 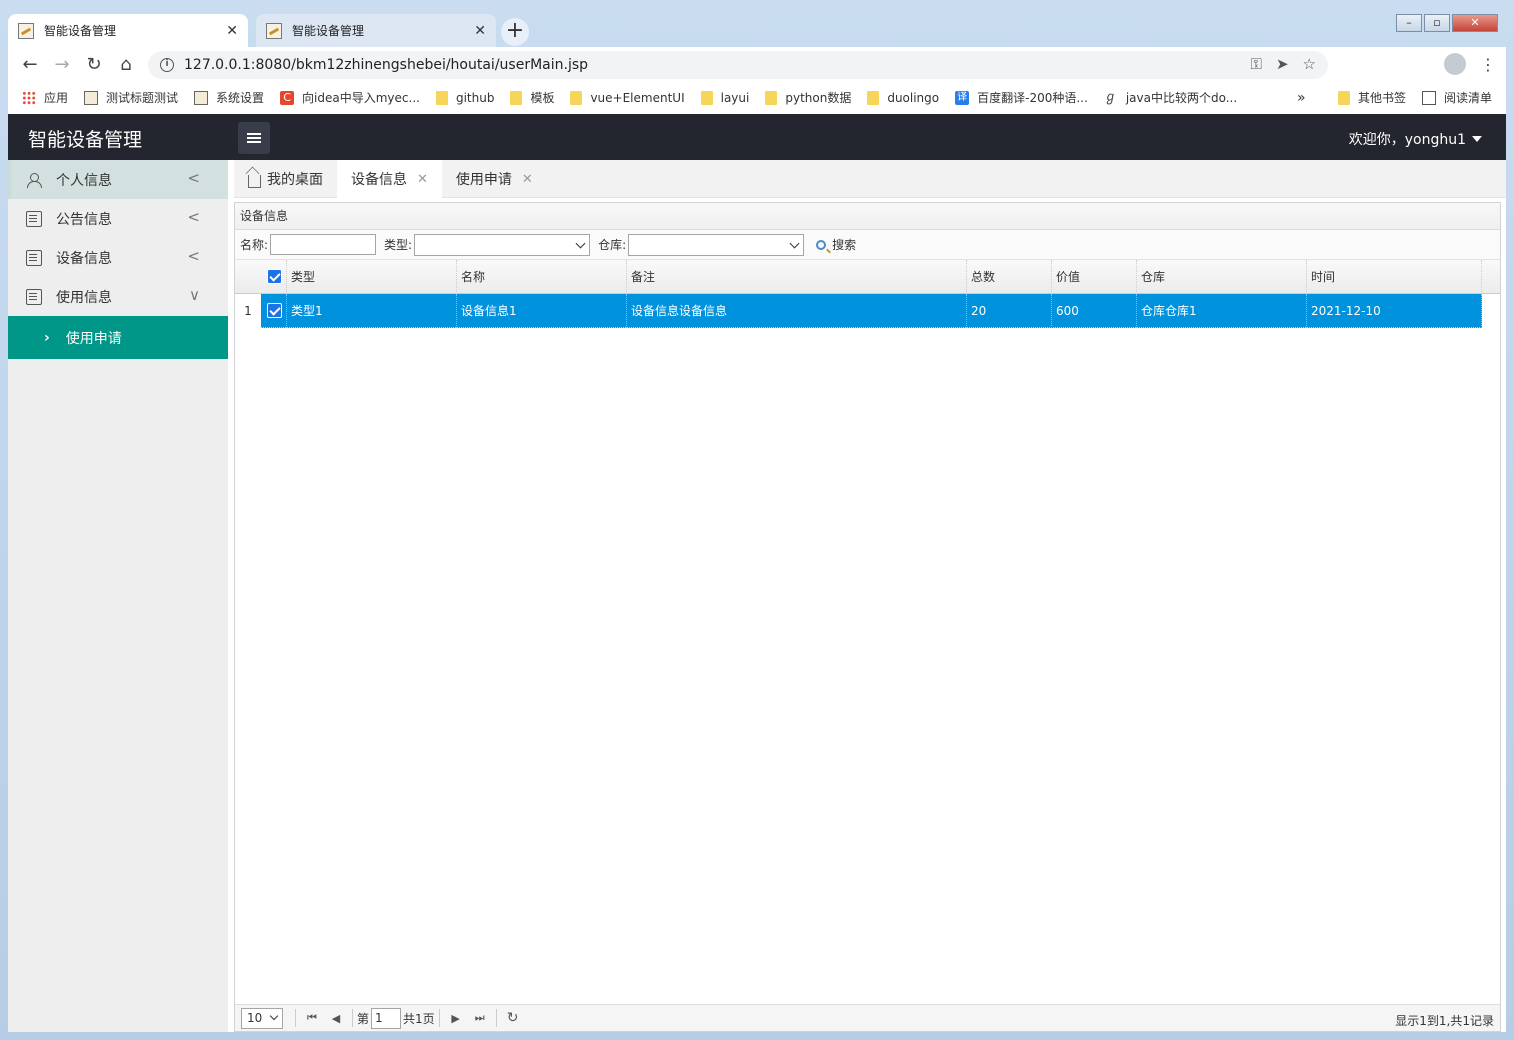 I want to click on page-tabs: 我的桌面 设备信息 ✕ 使用申请 ✕, so click(x=870, y=179).